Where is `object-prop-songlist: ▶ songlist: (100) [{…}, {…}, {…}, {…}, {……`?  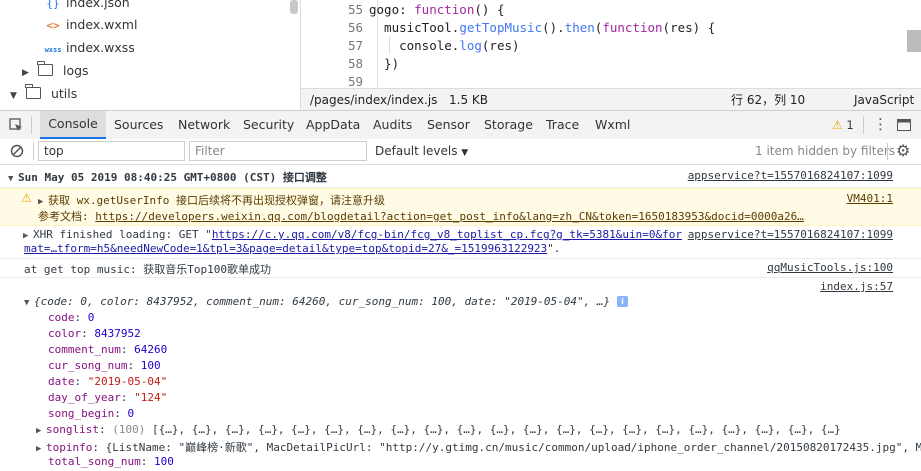 object-prop-songlist: ▶ songlist: (100) [{…}, {…}, {…}, {…}, {…… is located at coordinates (438, 429).